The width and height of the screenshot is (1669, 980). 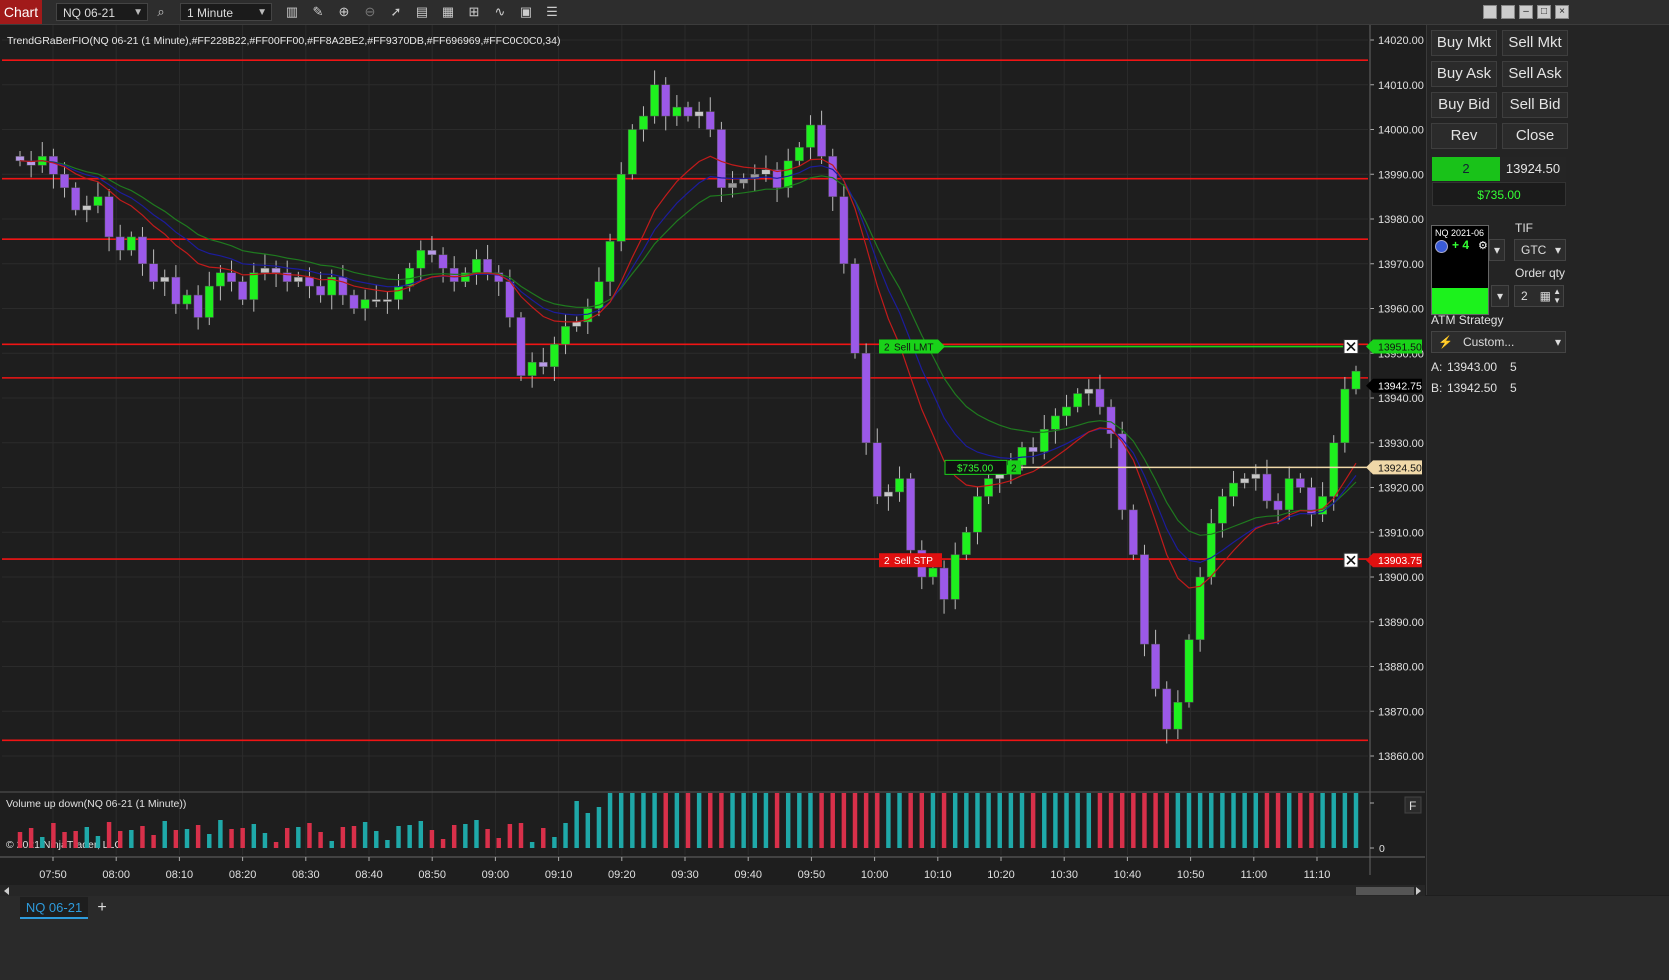 I want to click on zoom-in-icon: ⊕, so click(x=344, y=12).